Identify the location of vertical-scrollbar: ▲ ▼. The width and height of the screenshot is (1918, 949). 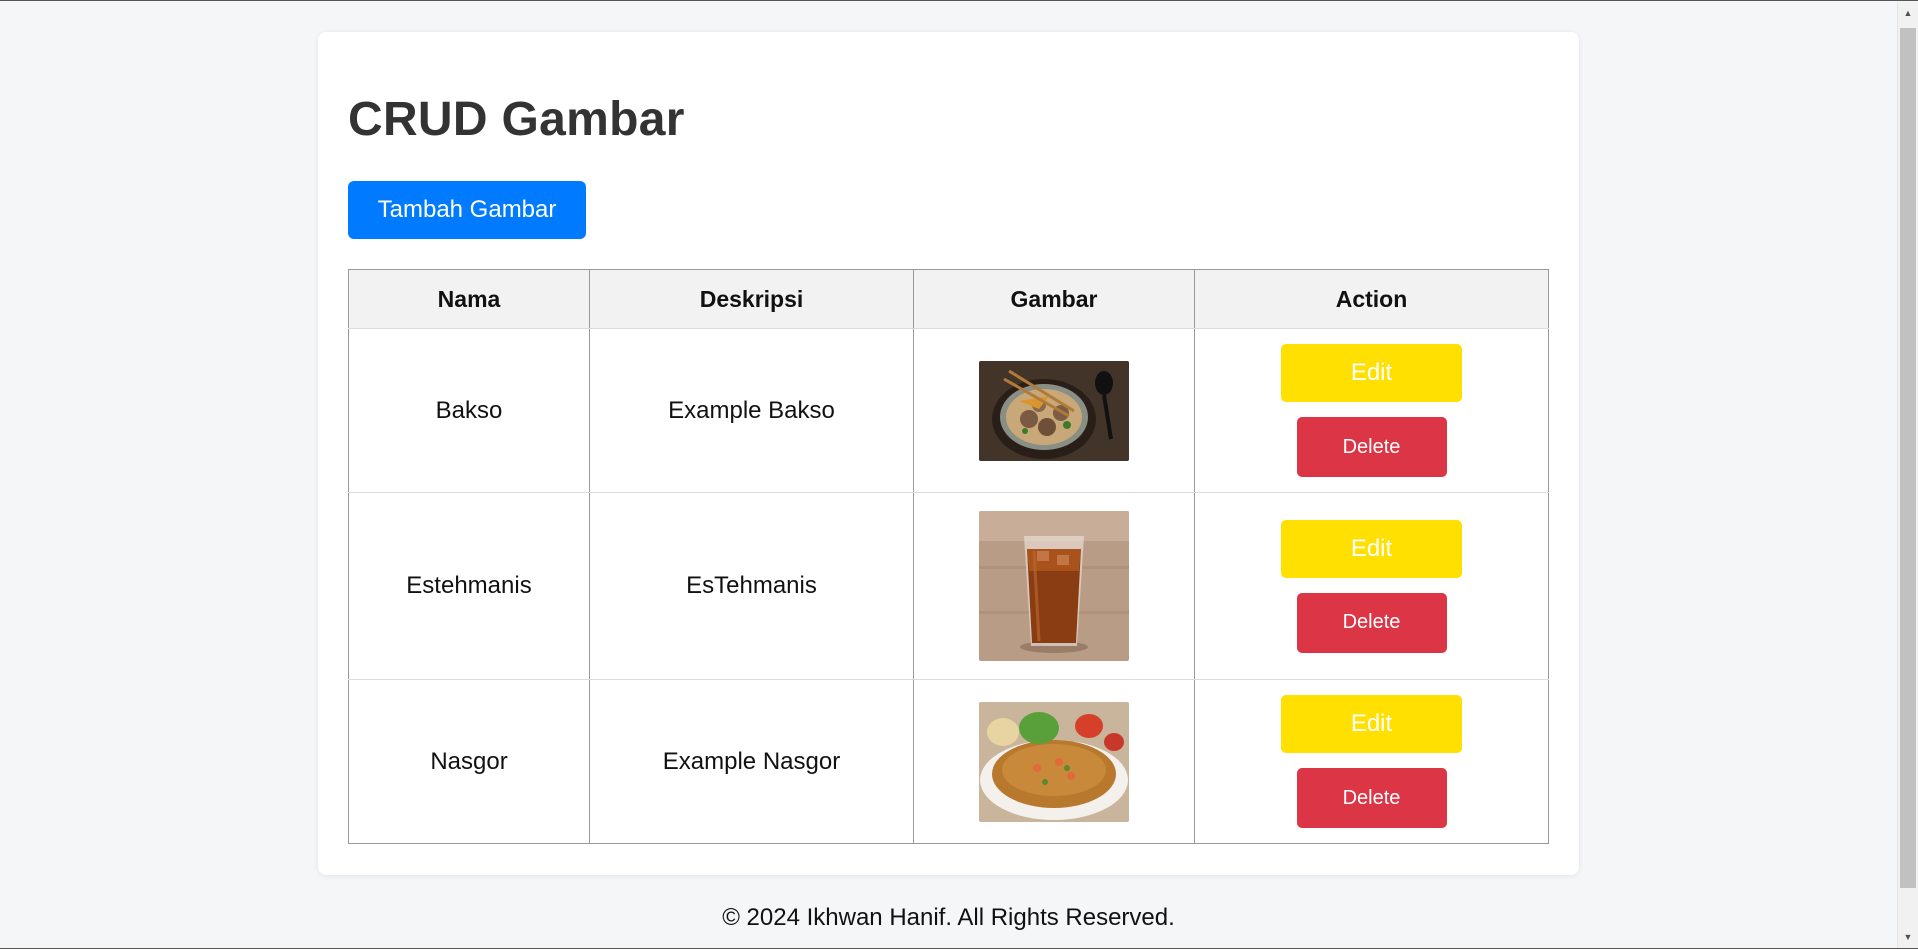
(1907, 475).